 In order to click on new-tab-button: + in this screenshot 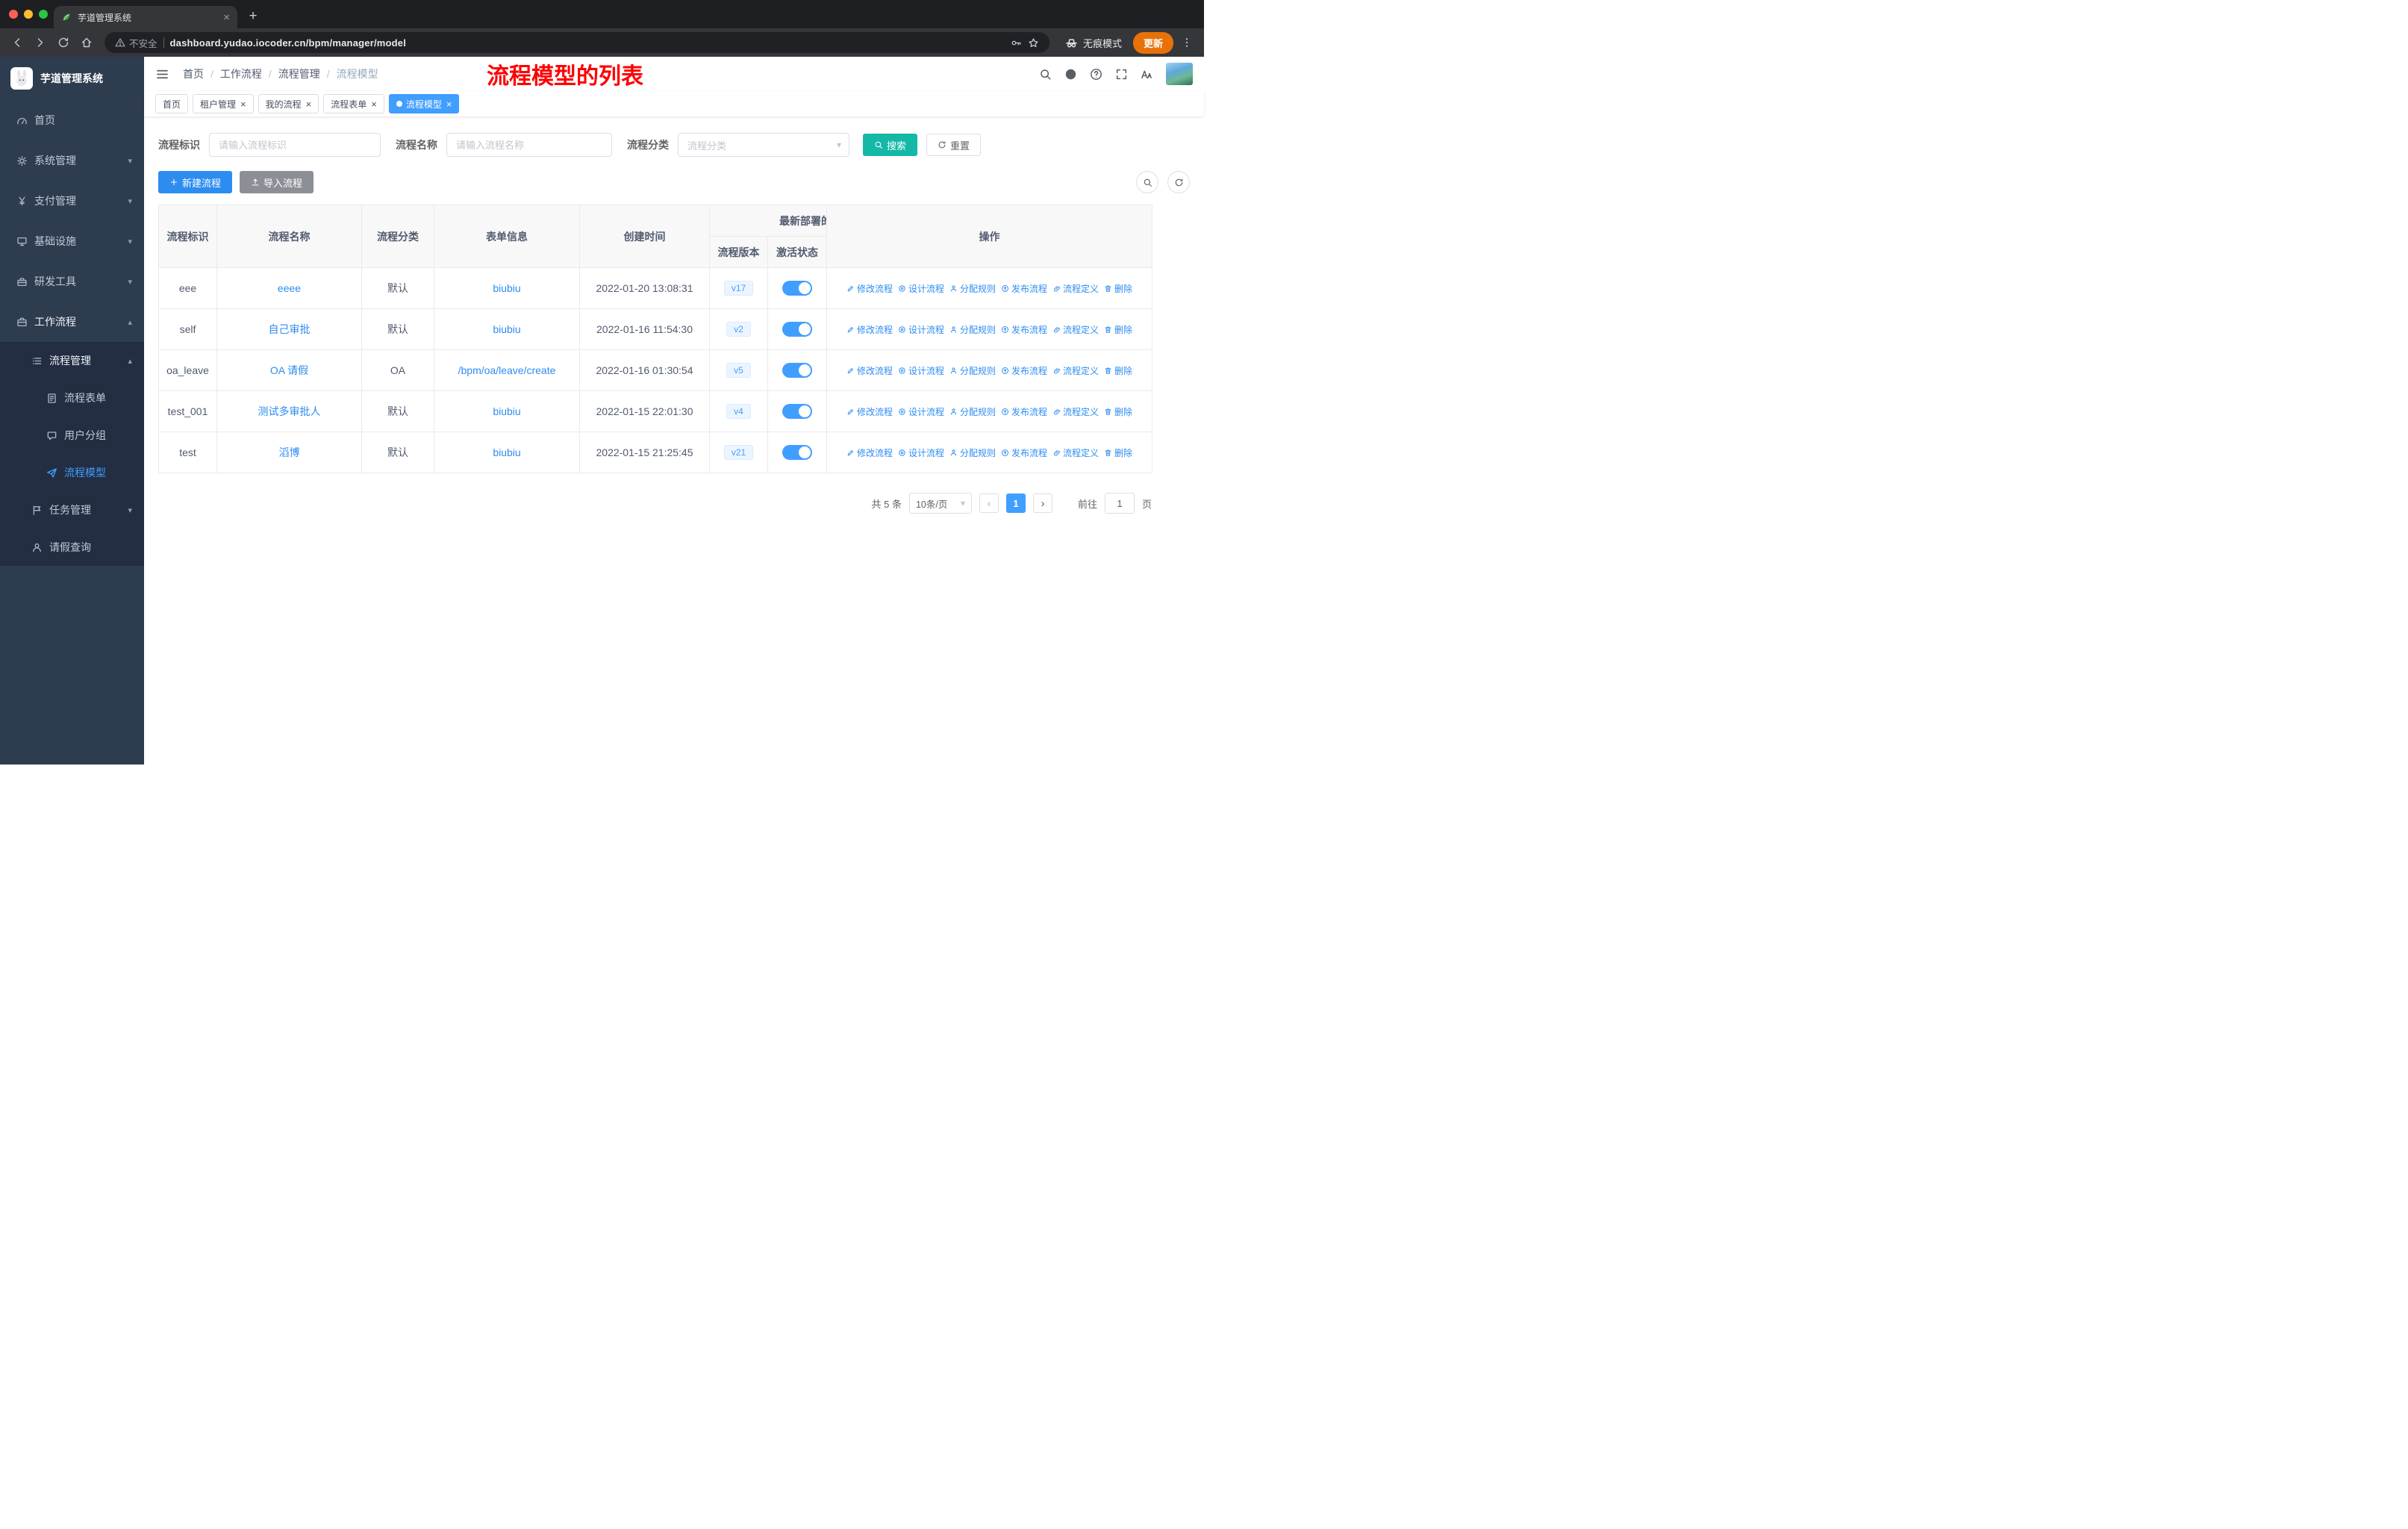, I will do `click(253, 16)`.